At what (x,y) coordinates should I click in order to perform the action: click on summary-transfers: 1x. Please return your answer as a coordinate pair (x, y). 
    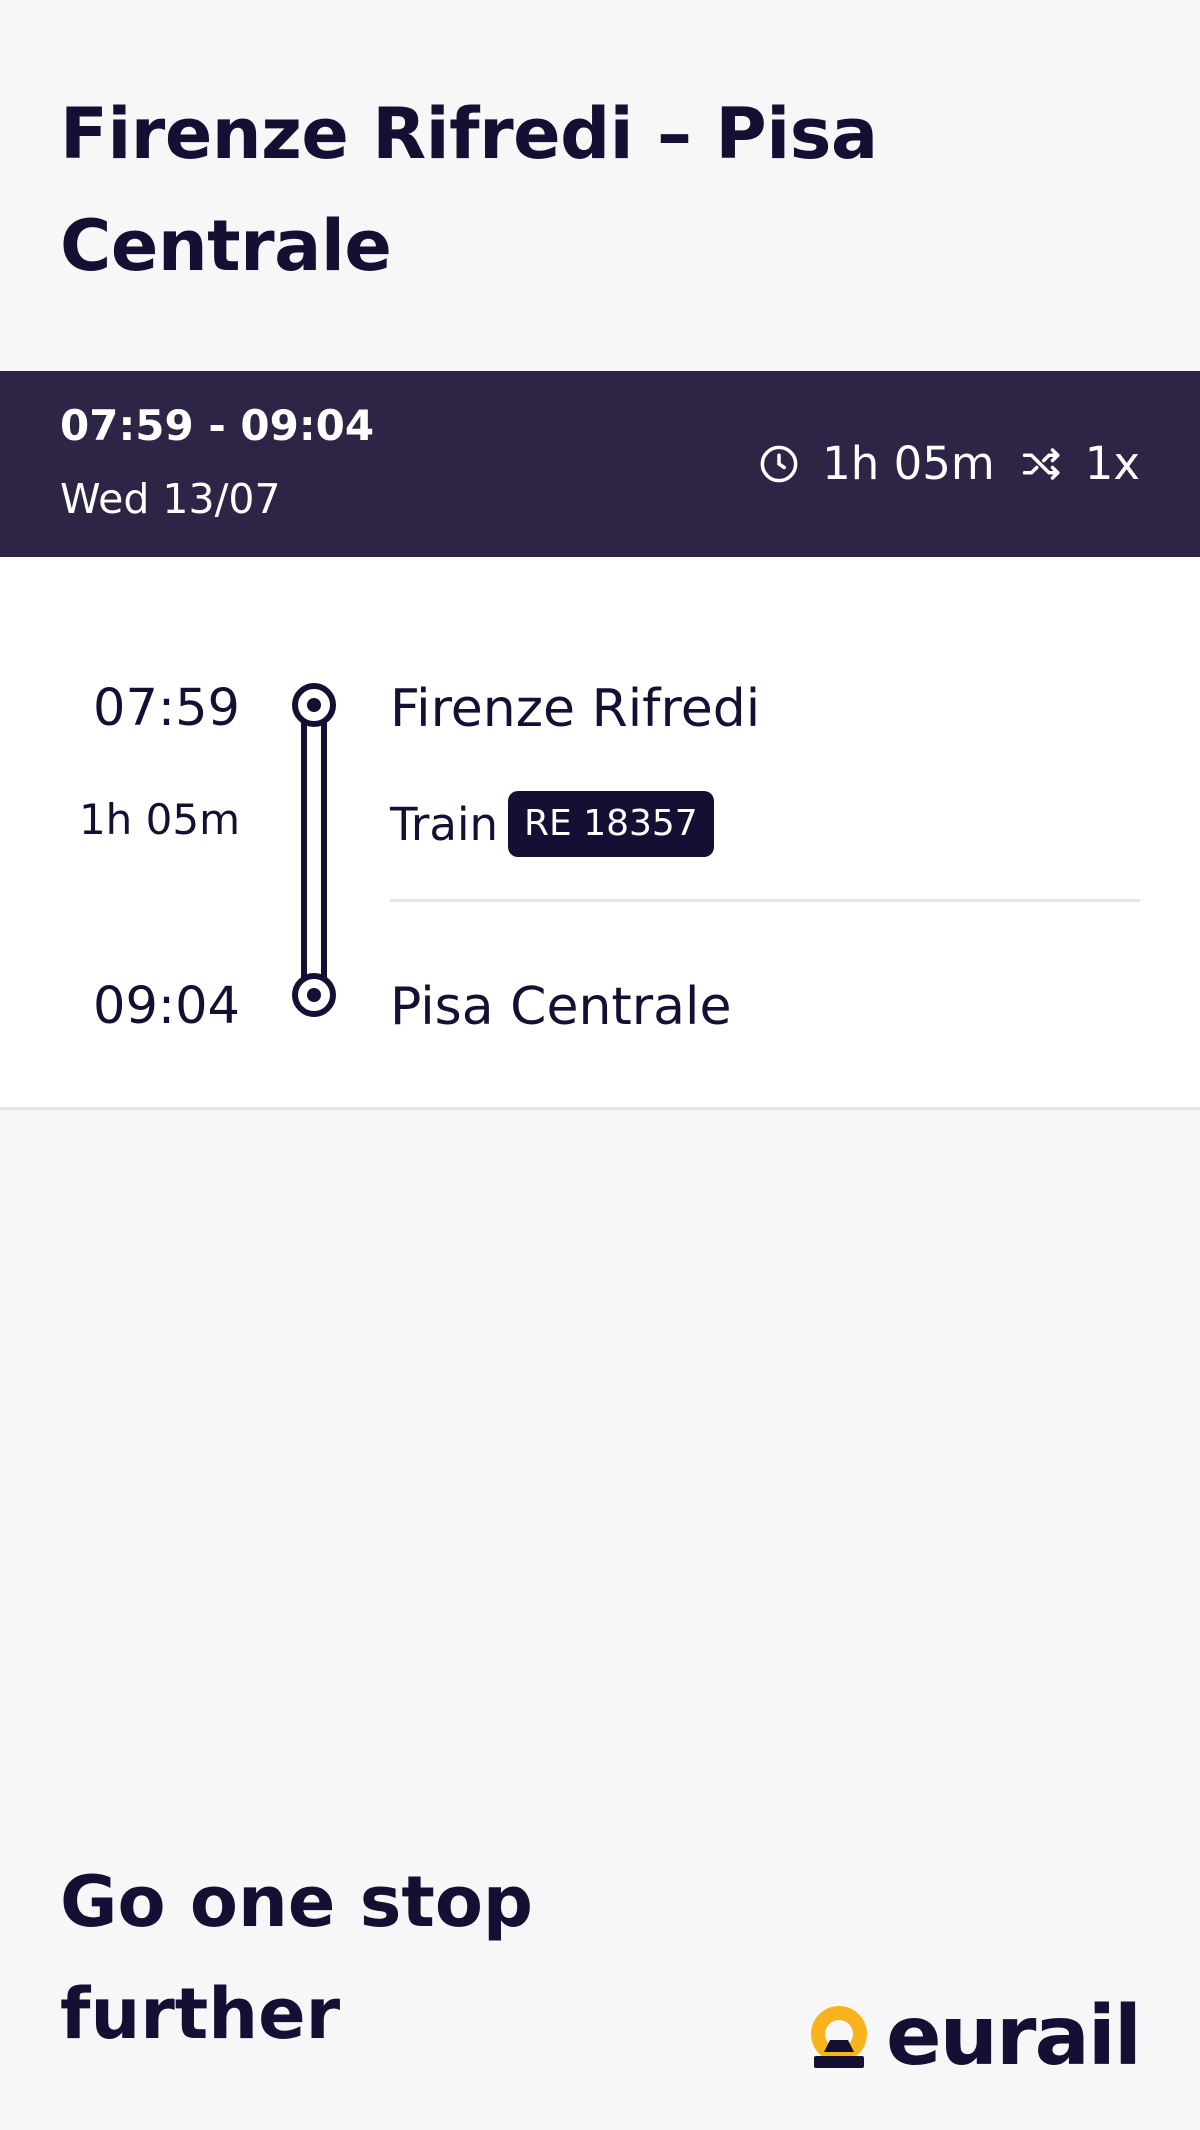
    Looking at the image, I should click on (1112, 463).